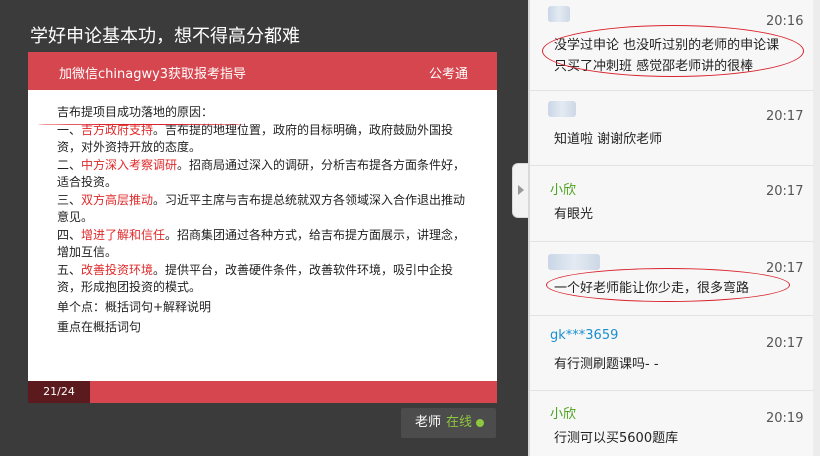  What do you see at coordinates (671, 204) in the screenshot?
I see `chat-message: 小欣 20:17 有眼光` at bounding box center [671, 204].